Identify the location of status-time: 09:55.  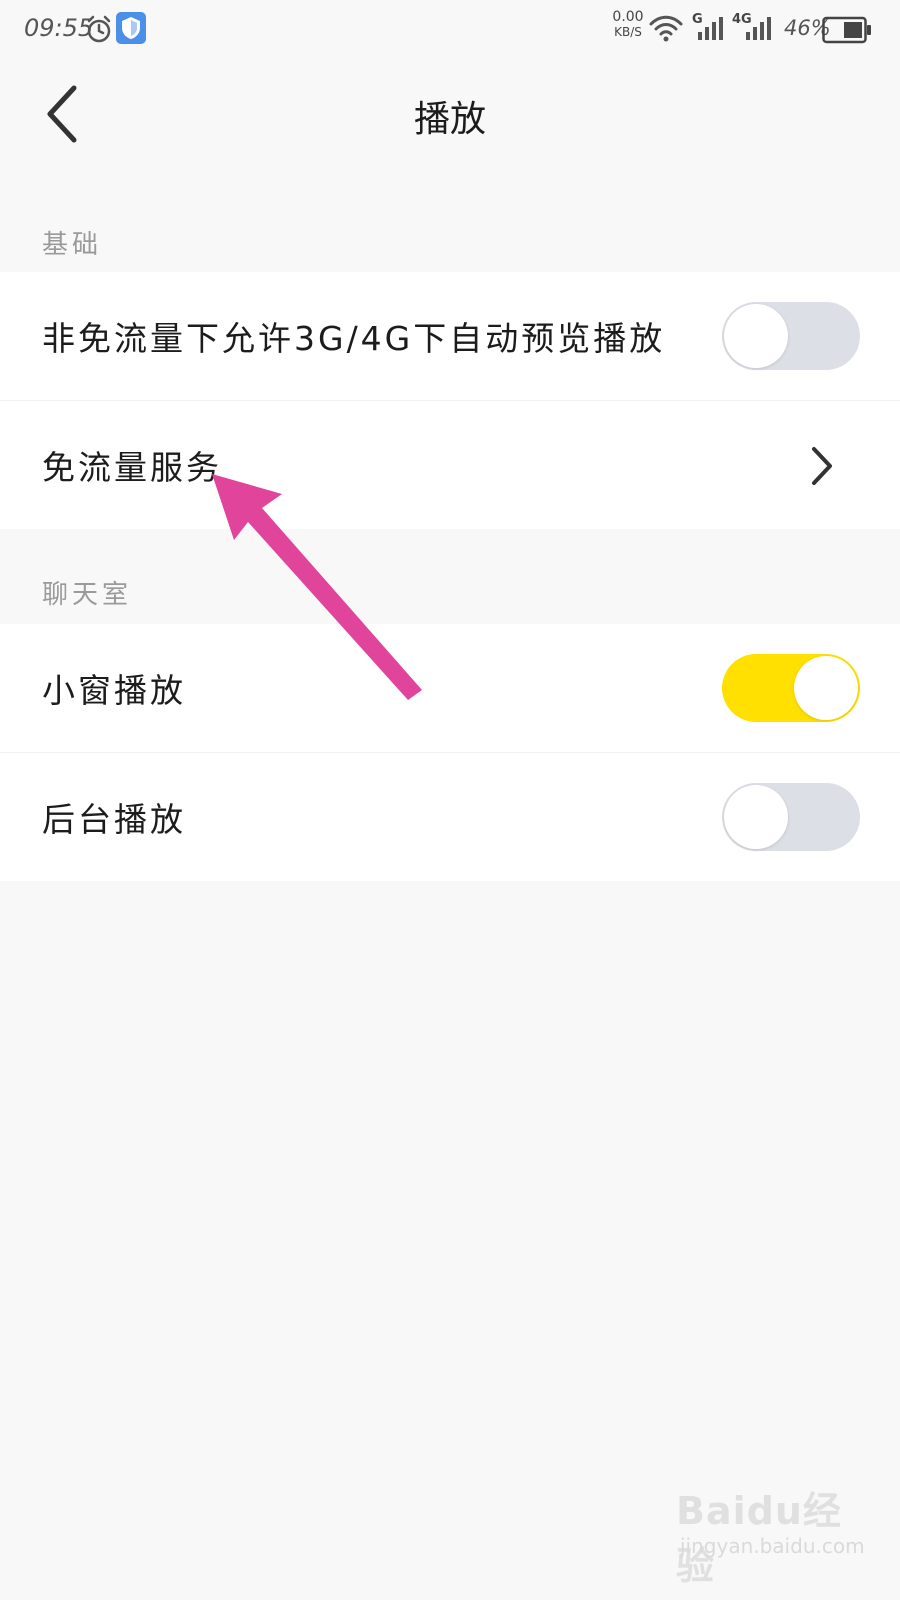
(59, 28).